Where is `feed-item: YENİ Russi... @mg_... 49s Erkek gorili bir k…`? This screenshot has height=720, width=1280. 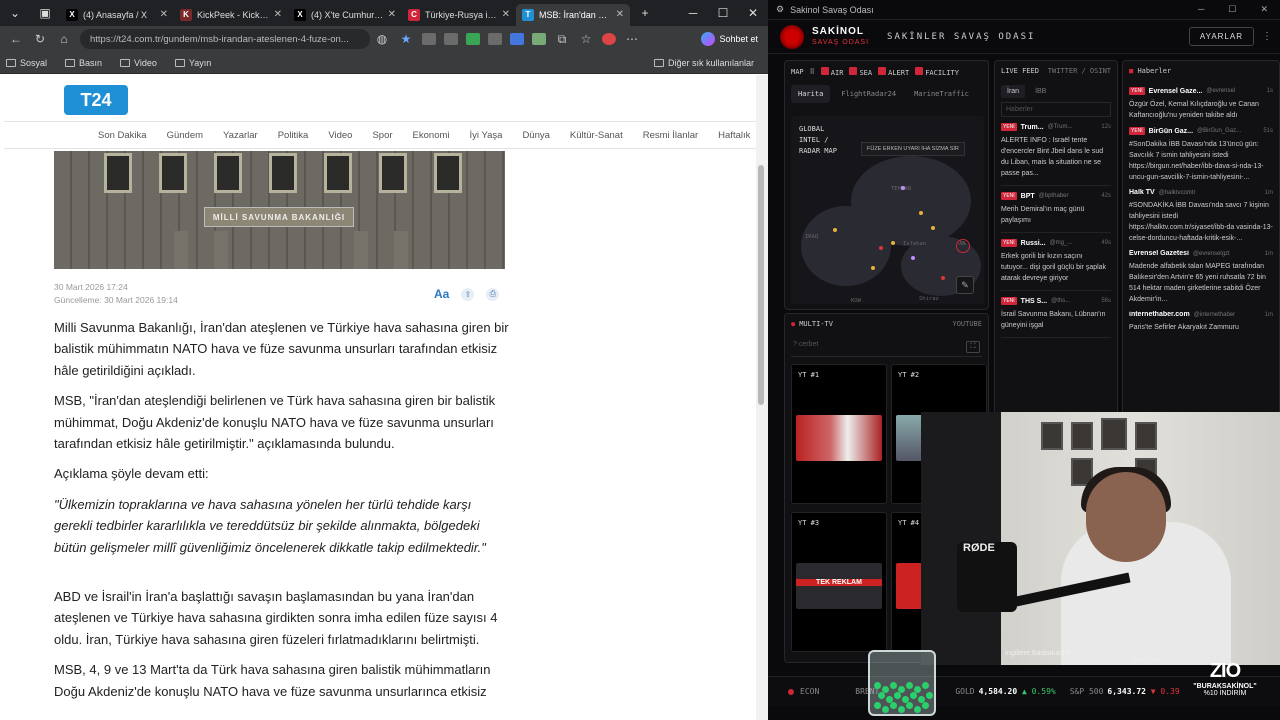 feed-item: YENİ Russi... @mg_... 49s Erkek gorili bir k… is located at coordinates (1056, 265).